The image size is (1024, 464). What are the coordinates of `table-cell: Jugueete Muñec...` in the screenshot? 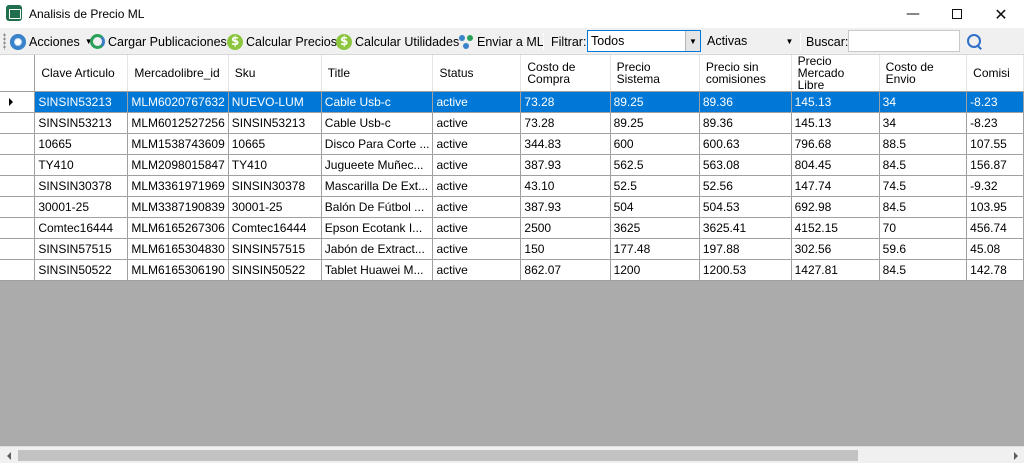 It's located at (377, 165).